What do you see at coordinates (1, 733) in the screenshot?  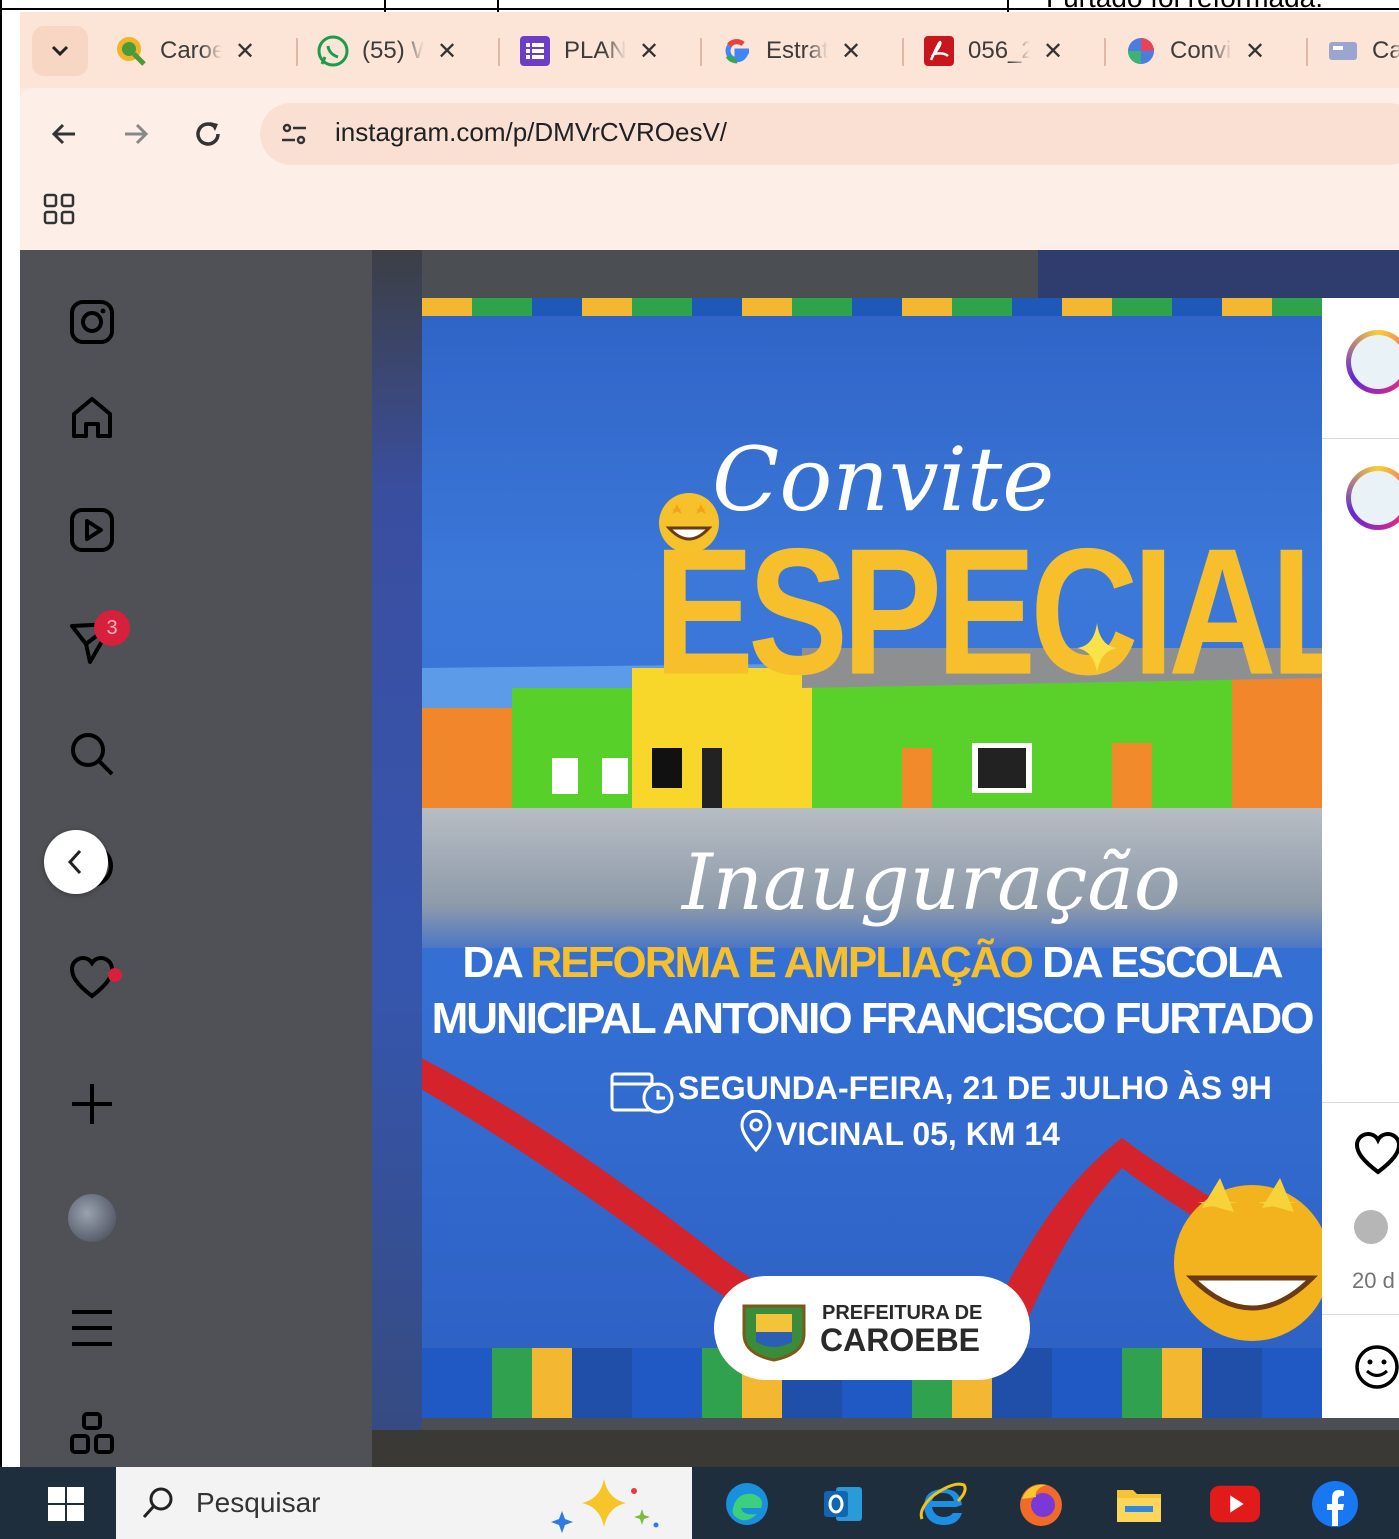 I see `doc-border-left` at bounding box center [1, 733].